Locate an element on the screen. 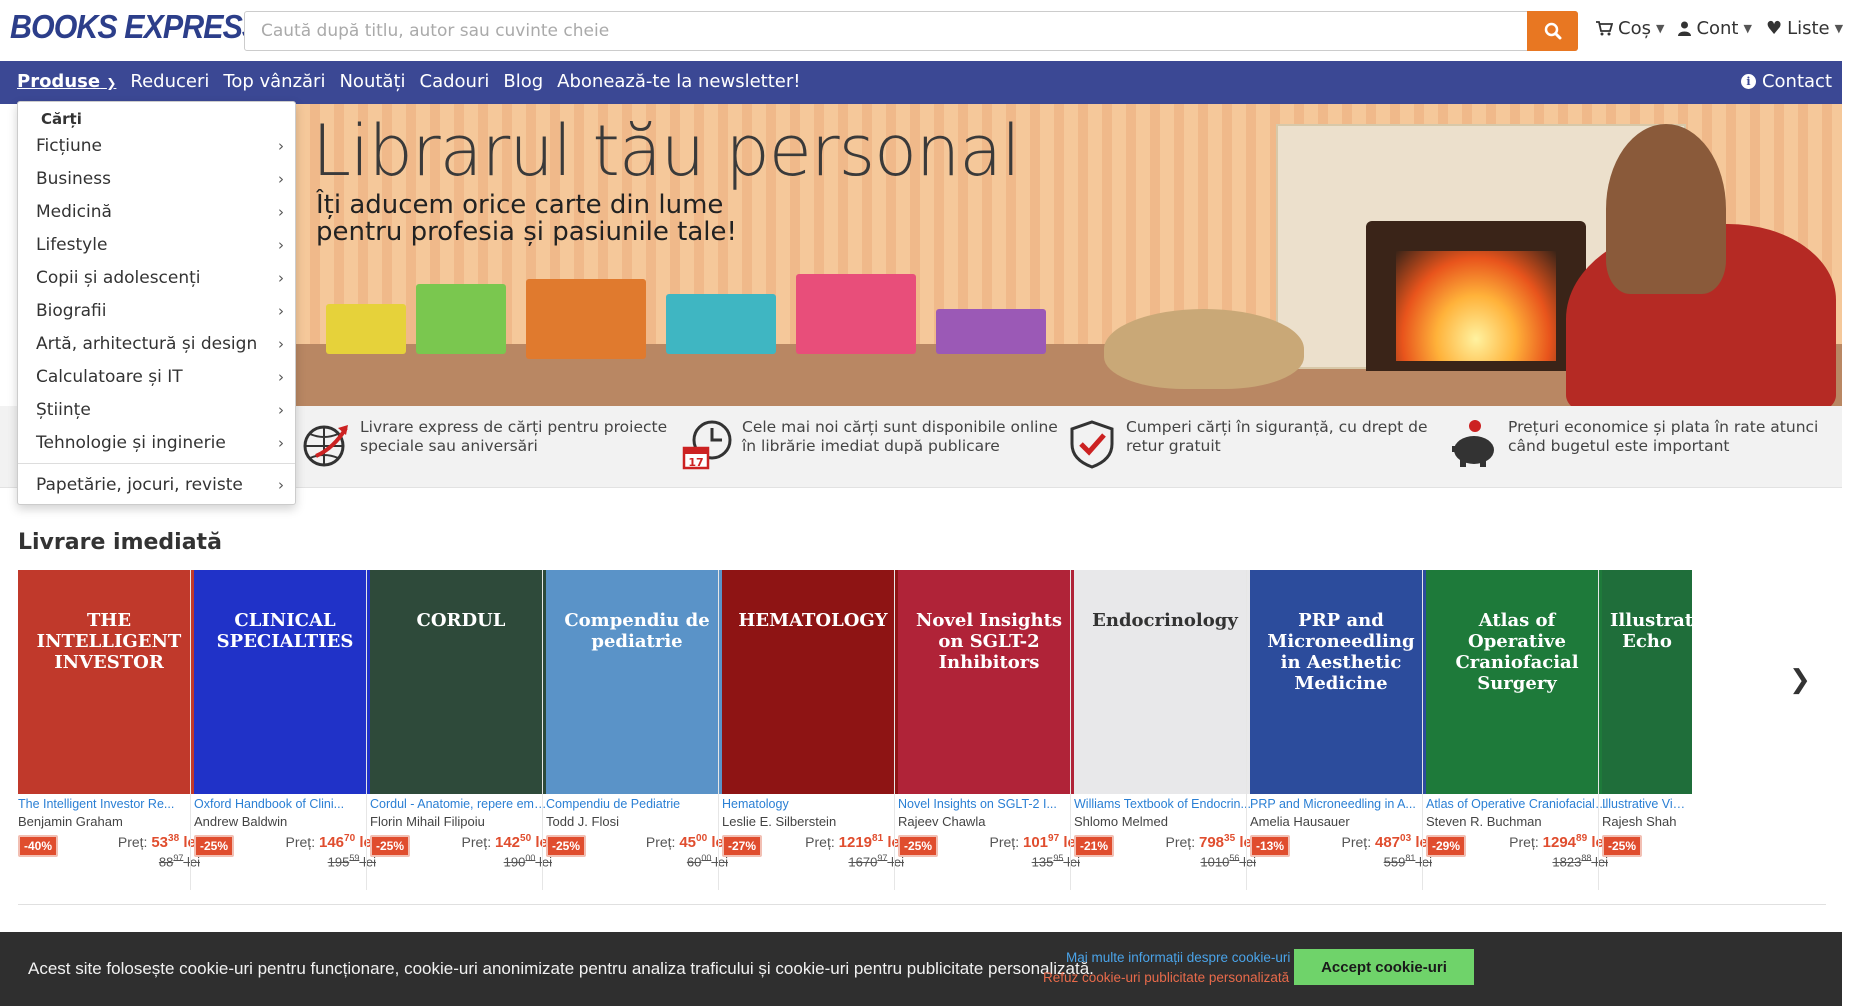 This screenshot has width=1858, height=1006. accept-cookies-button: Accept cookie-uri is located at coordinates (1384, 967).